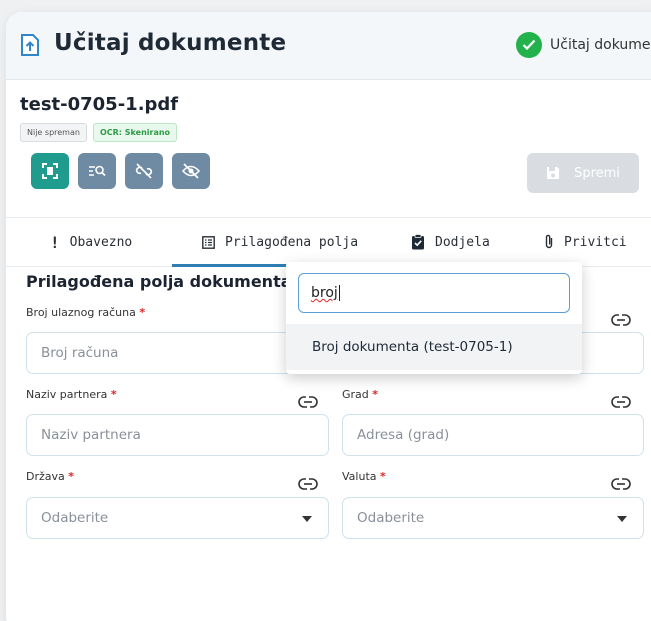  What do you see at coordinates (81, 312) in the screenshot?
I see `label-text: Broj ulaznog računa` at bounding box center [81, 312].